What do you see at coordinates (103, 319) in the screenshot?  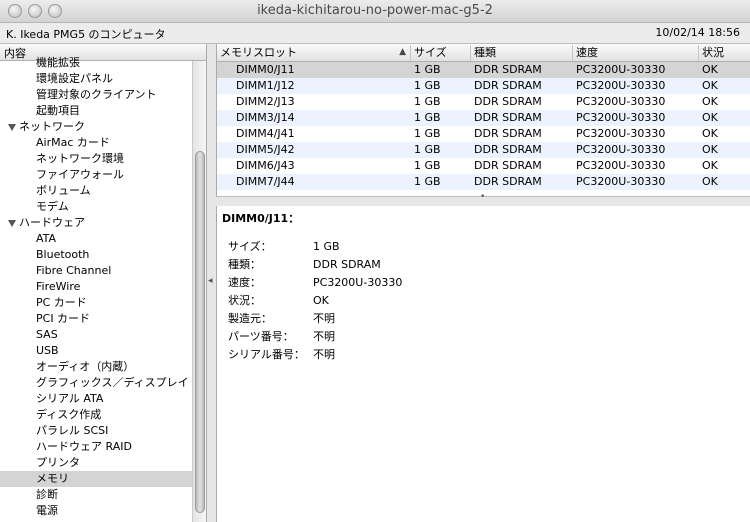 I see `sidebar-item: PCI カード` at bounding box center [103, 319].